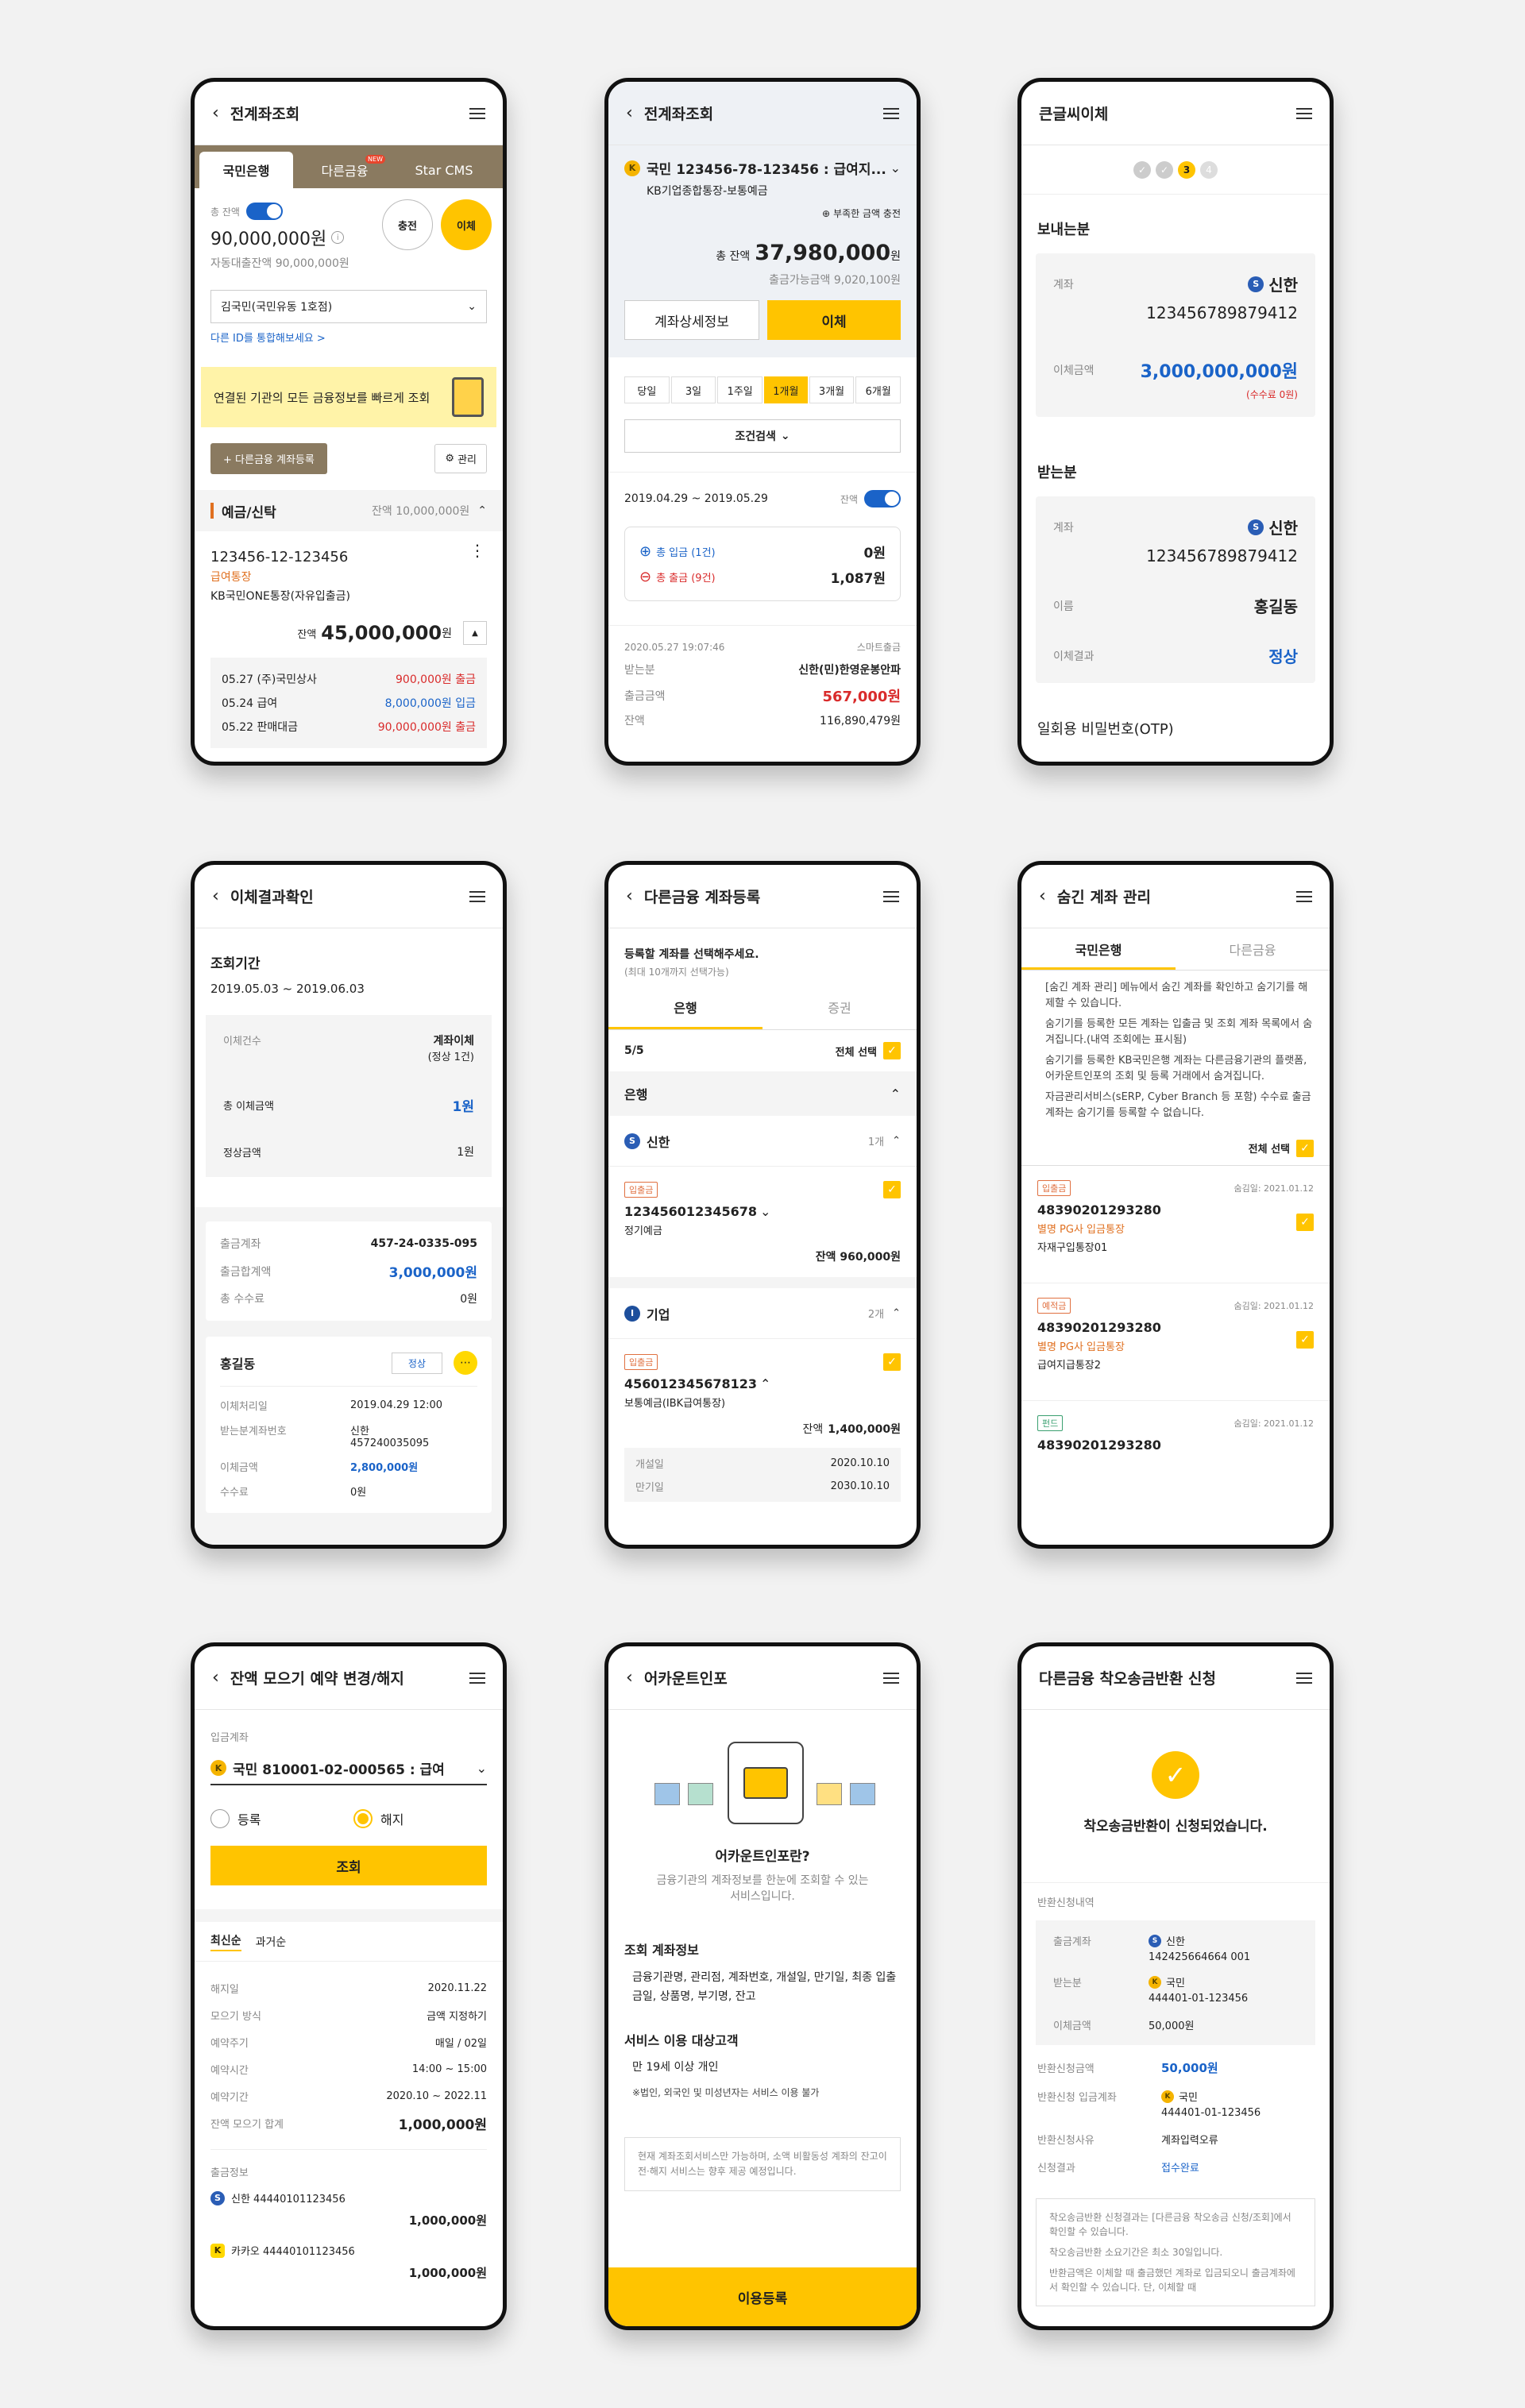 Image resolution: width=1525 pixels, height=2408 pixels. What do you see at coordinates (349, 337) in the screenshot?
I see `link-other-id: 다른 ID를 통합해보세요 >` at bounding box center [349, 337].